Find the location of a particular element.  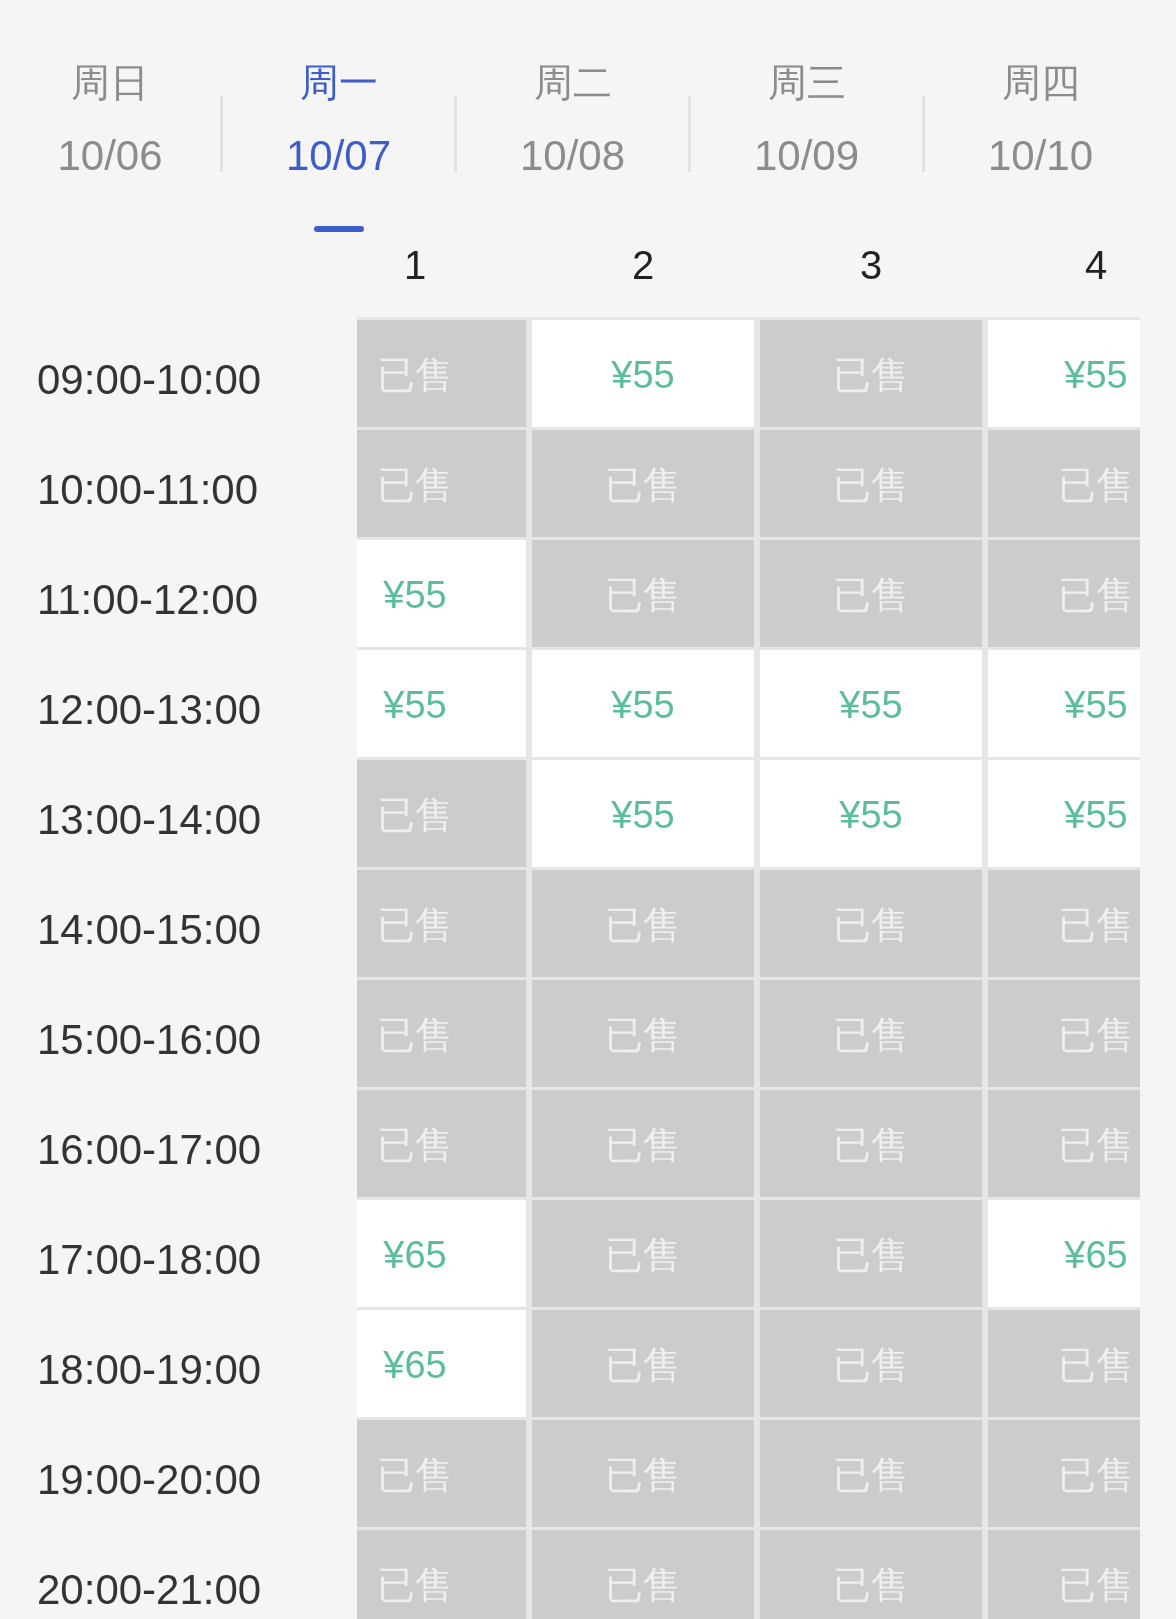

time-slot-label: 19:00-20:00 is located at coordinates (149, 1480).